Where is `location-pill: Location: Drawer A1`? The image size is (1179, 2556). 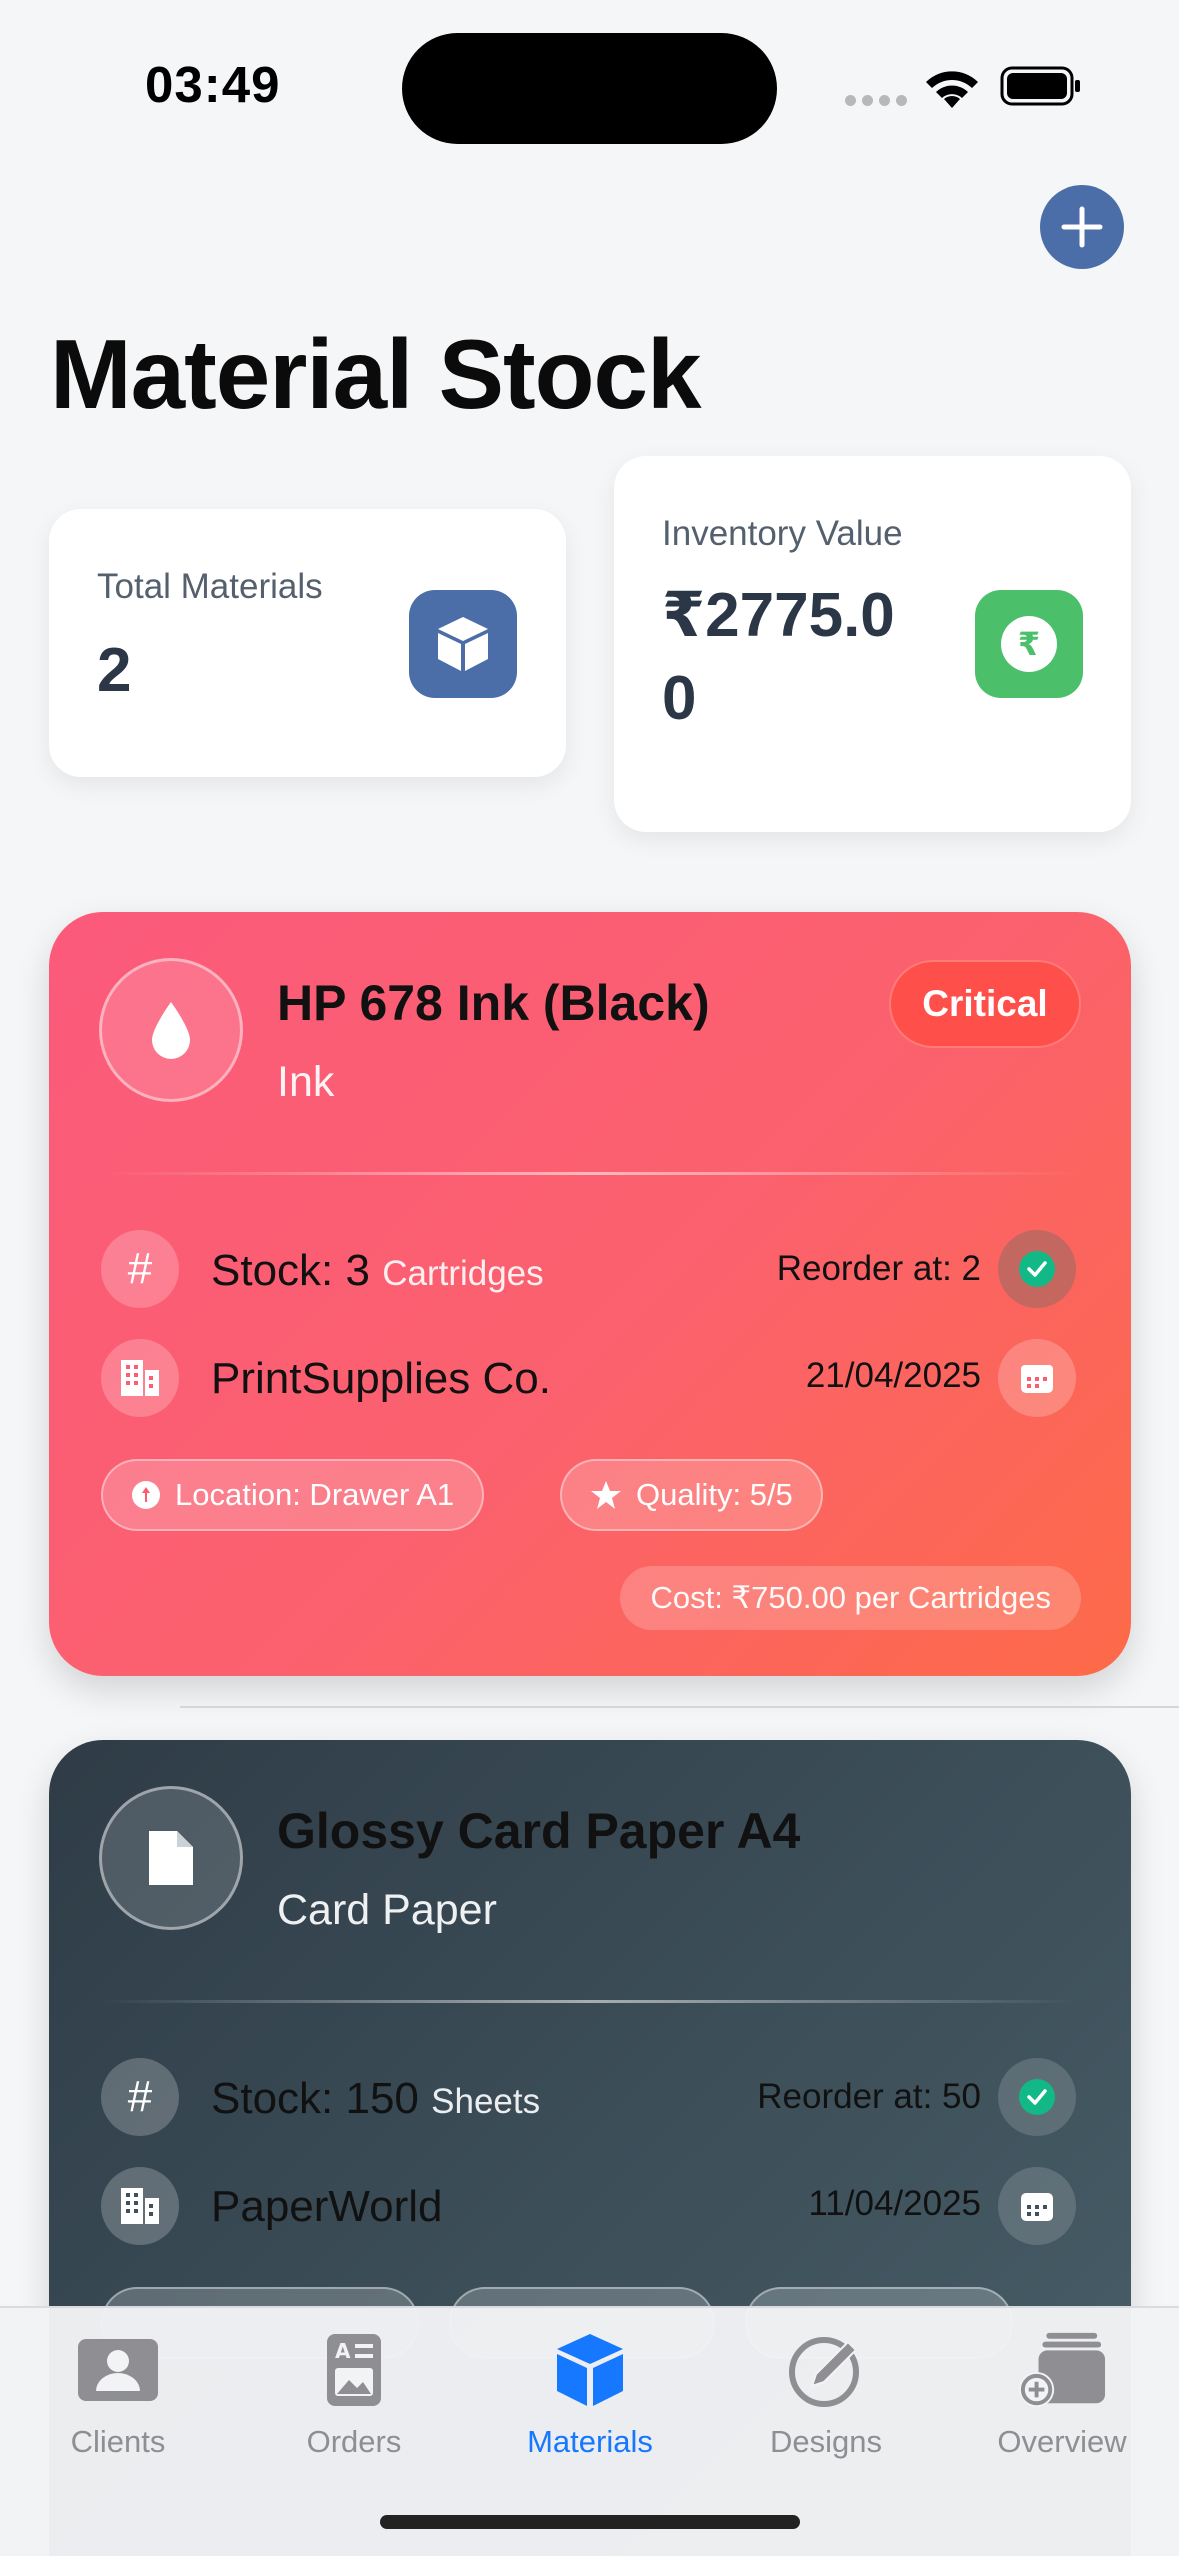 location-pill: Location: Drawer A1 is located at coordinates (293, 1495).